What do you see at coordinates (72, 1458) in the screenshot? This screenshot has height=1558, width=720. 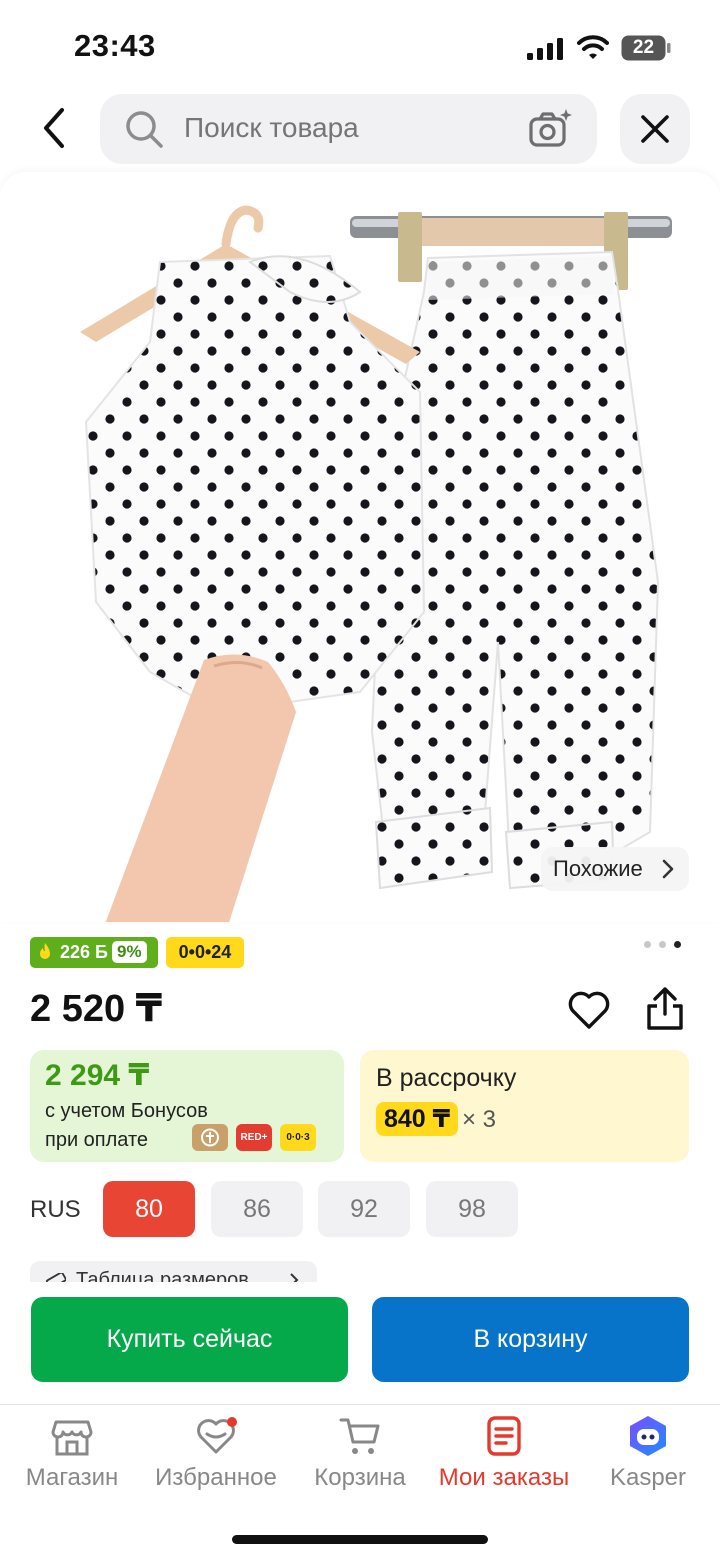 I see `tab-shop: Магазин` at bounding box center [72, 1458].